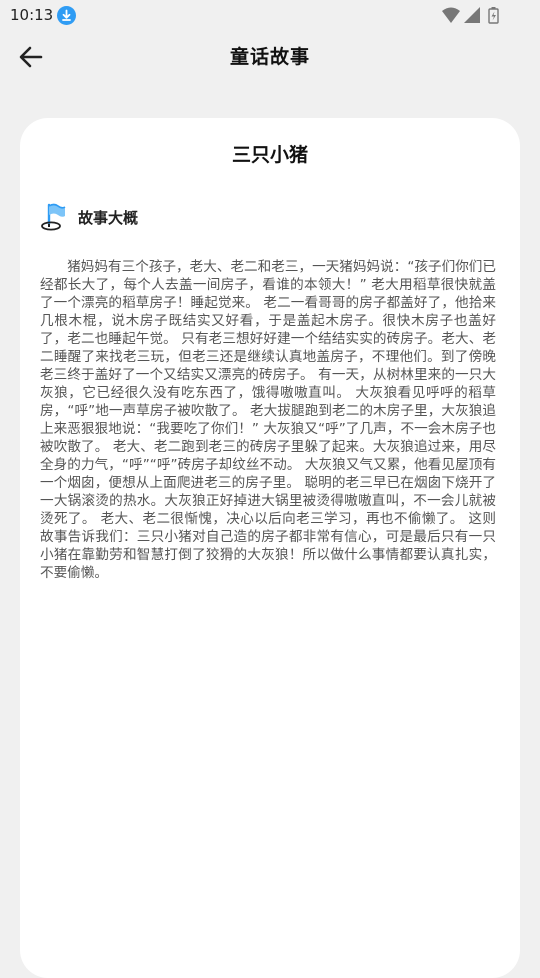 The height and width of the screenshot is (978, 540). Describe the element at coordinates (53, 217) in the screenshot. I see `flag-icon` at that location.